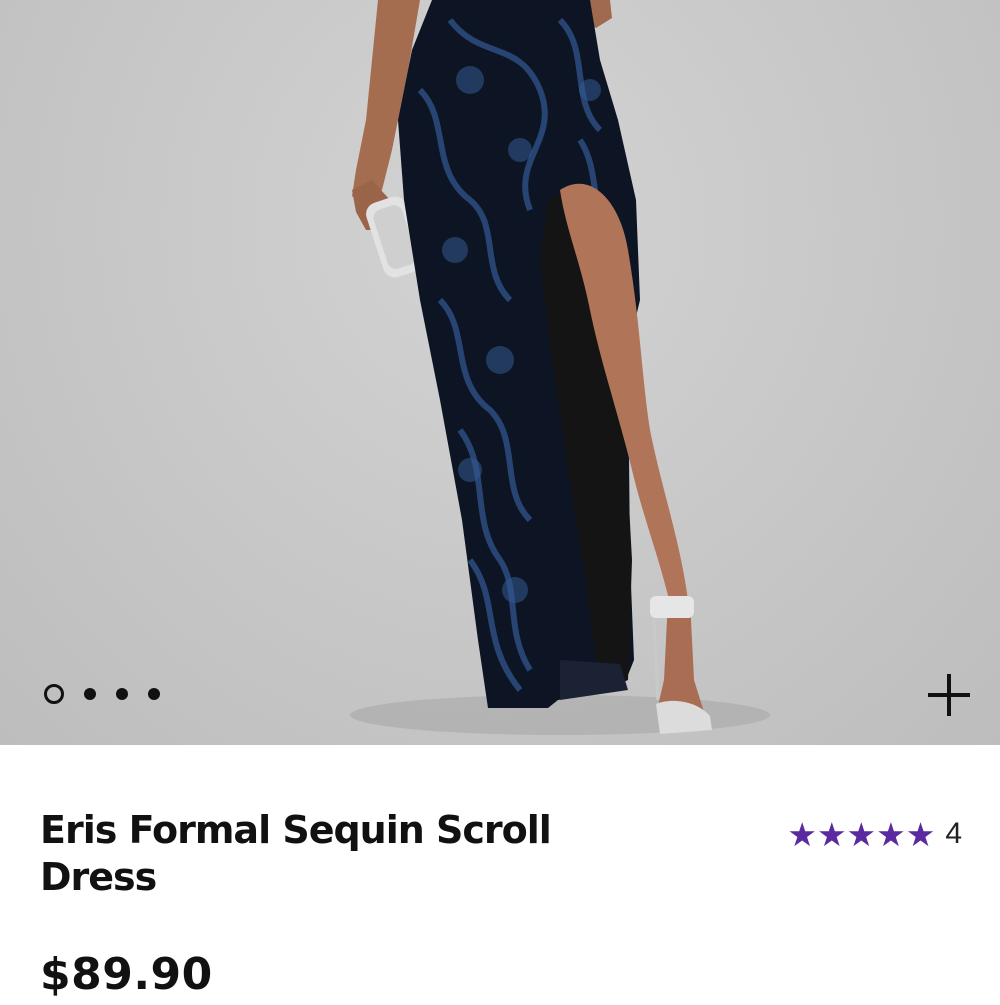  What do you see at coordinates (126, 974) in the screenshot?
I see `product-price: $89.90` at bounding box center [126, 974].